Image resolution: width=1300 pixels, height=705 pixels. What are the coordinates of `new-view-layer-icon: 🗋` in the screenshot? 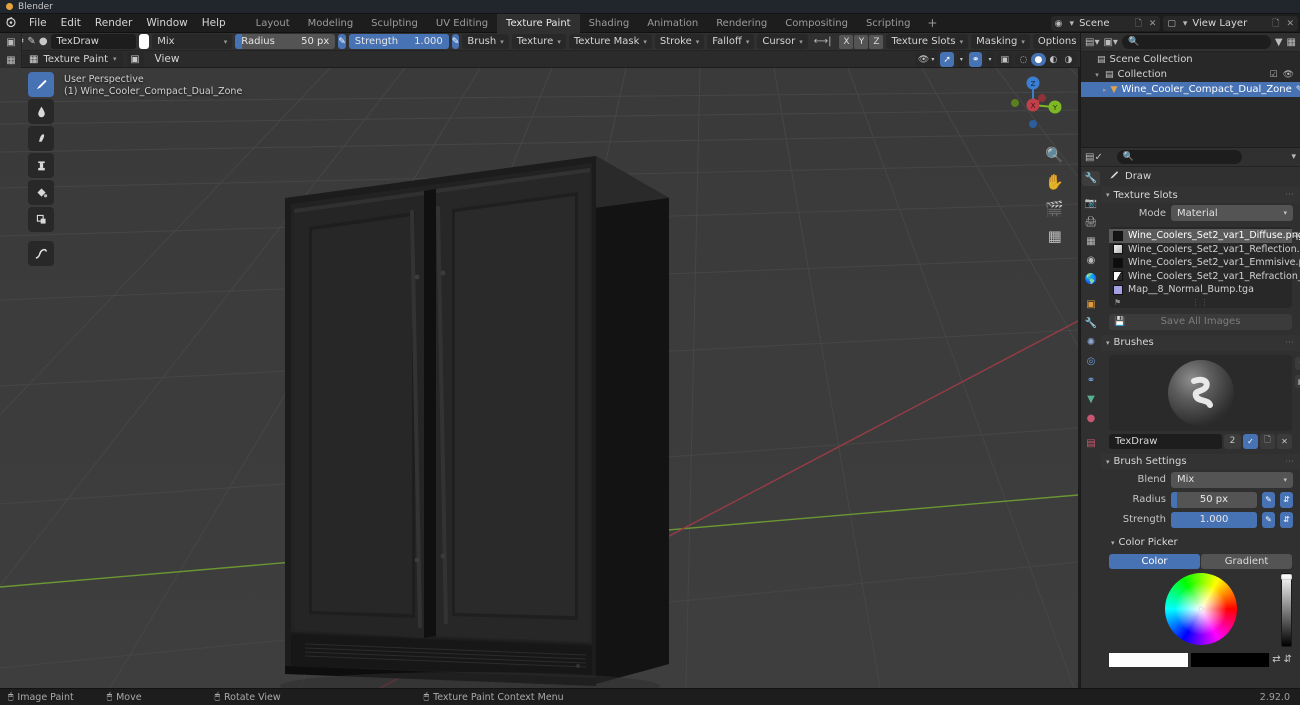 It's located at (1275, 24).